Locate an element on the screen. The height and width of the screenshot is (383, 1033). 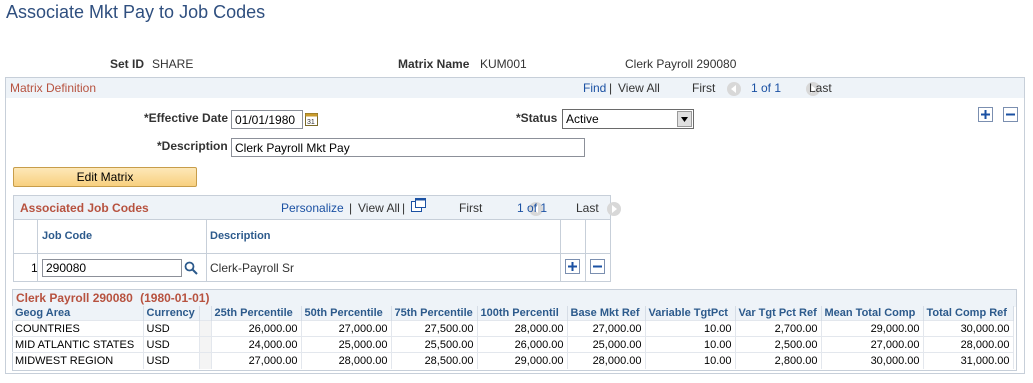
row-range: 1 of 1 is located at coordinates (766, 88).